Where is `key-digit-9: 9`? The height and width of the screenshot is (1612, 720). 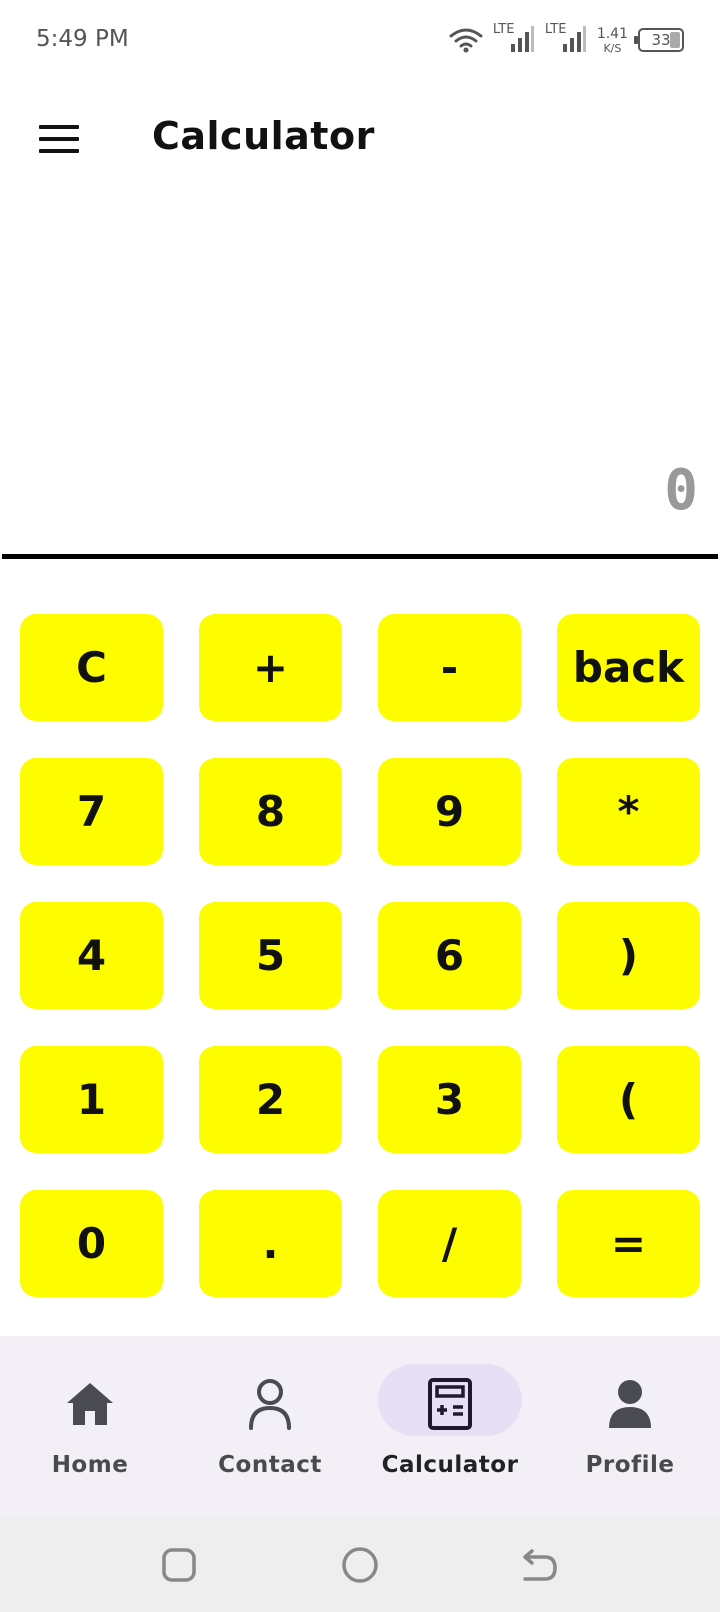 key-digit-9: 9 is located at coordinates (449, 811).